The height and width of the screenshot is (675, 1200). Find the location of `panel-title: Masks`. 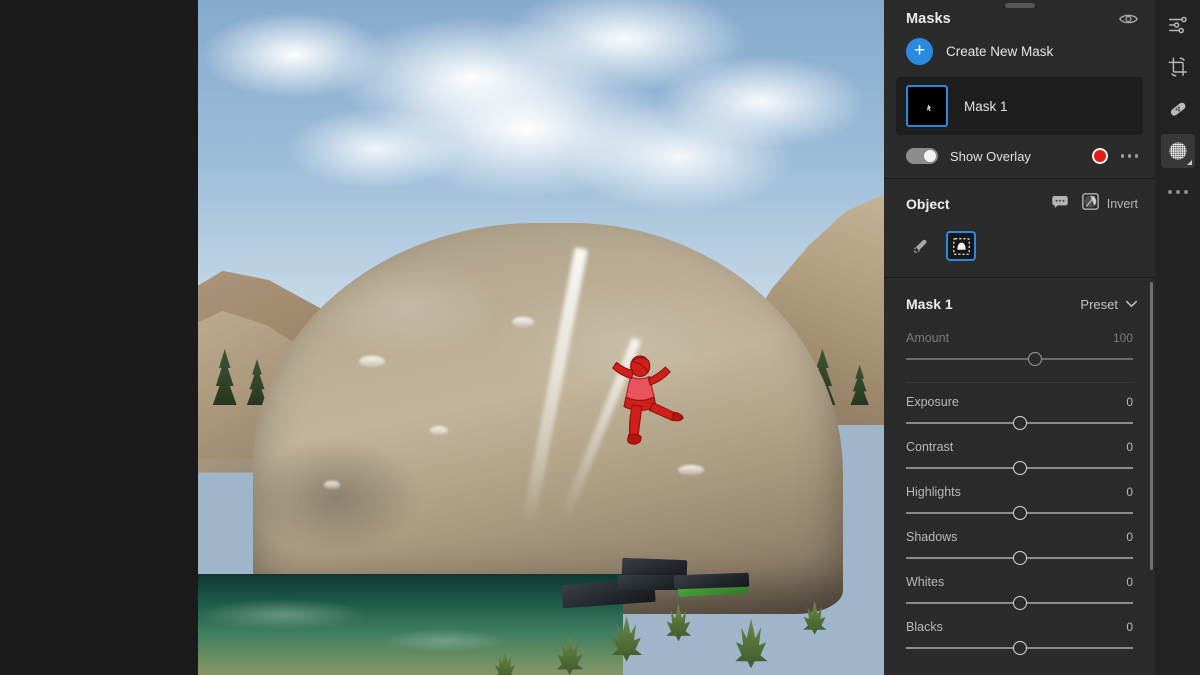

panel-title: Masks is located at coordinates (928, 19).